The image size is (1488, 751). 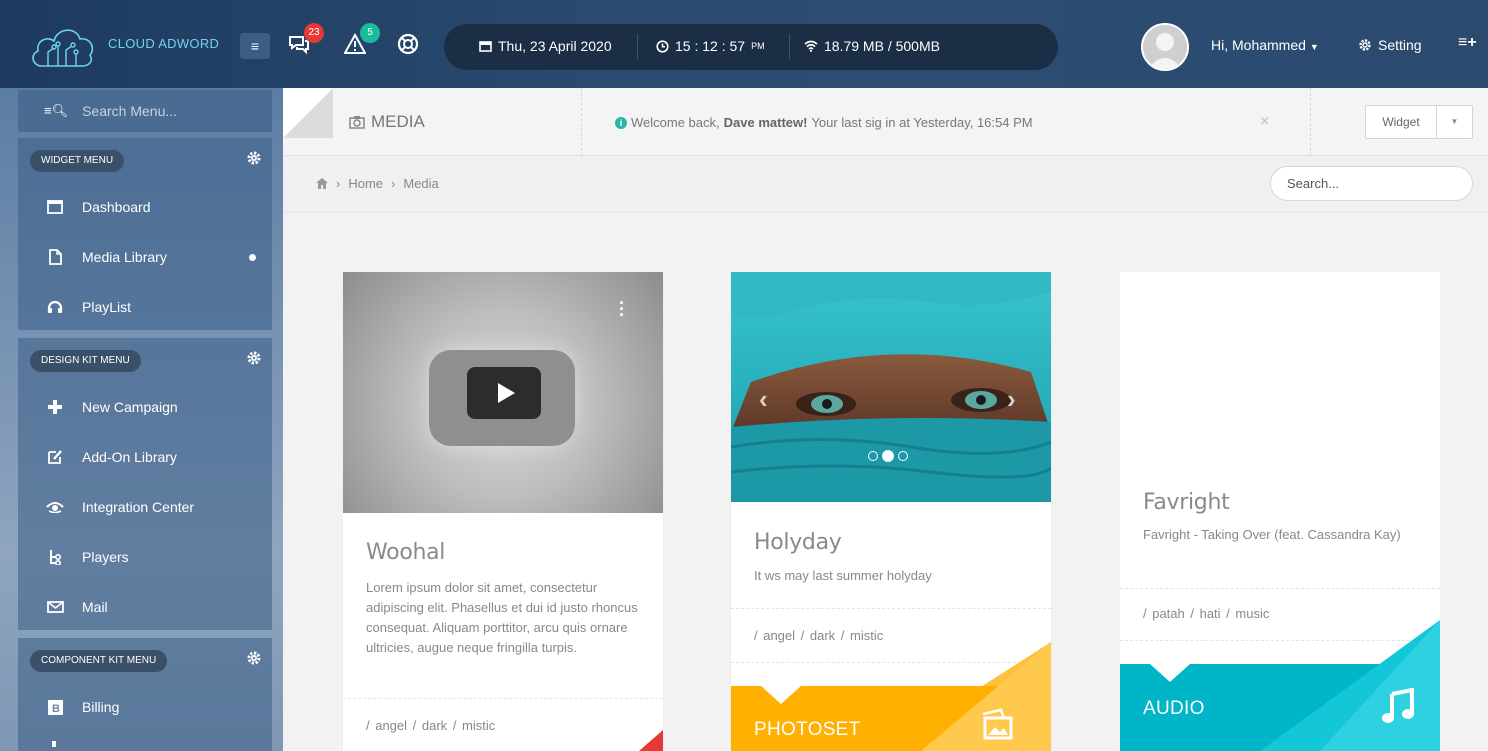 I want to click on band-bg, so click(x=1280, y=685).